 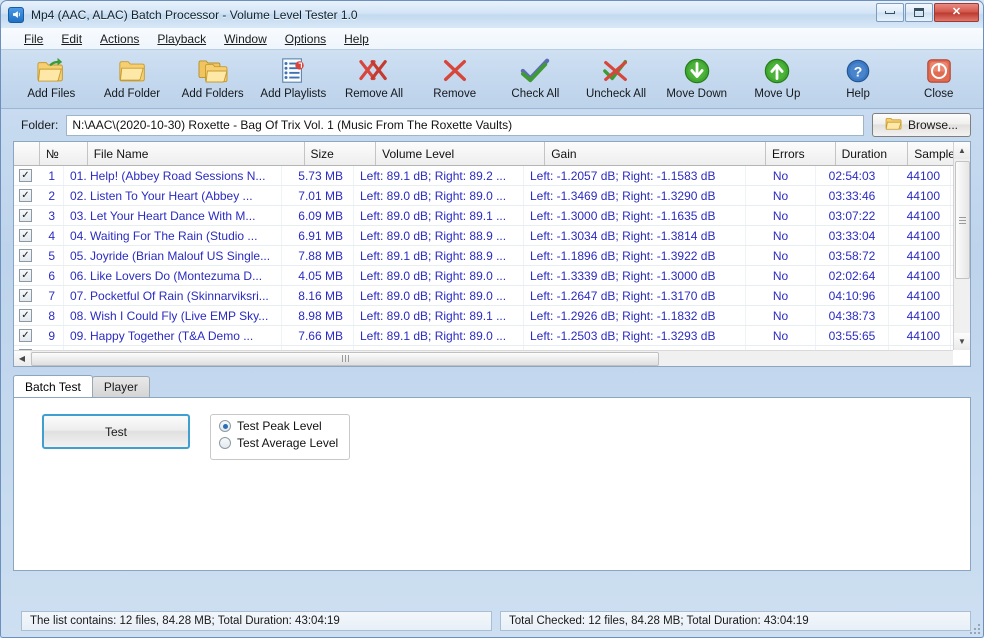 I want to click on toolbar-button-add-folders: Add Folders, so click(x=212, y=80).